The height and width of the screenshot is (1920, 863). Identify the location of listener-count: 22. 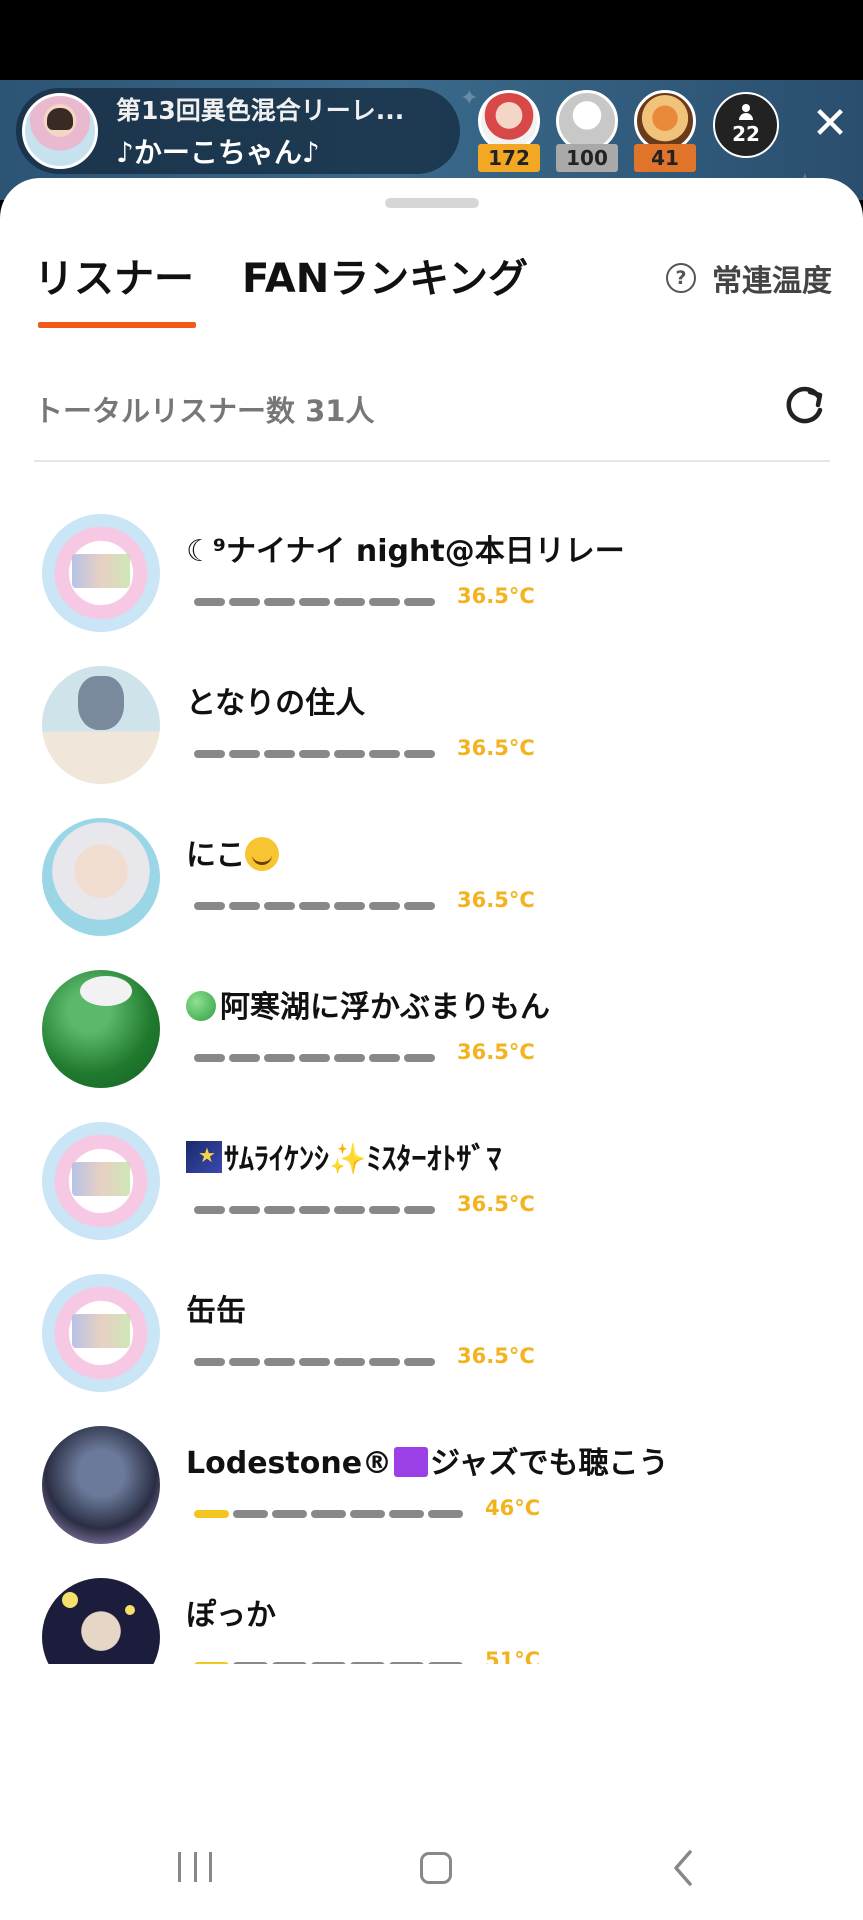
(746, 134).